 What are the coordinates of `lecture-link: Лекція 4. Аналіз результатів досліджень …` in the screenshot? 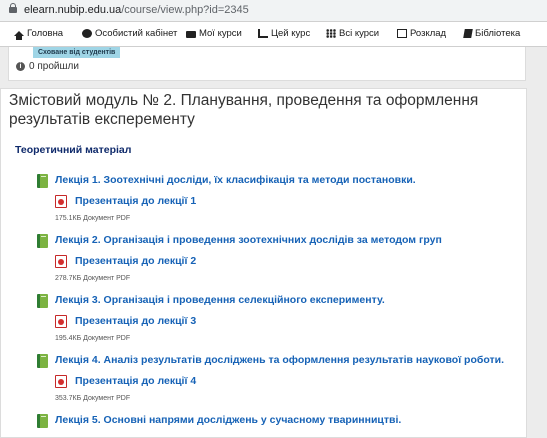 It's located at (279, 360).